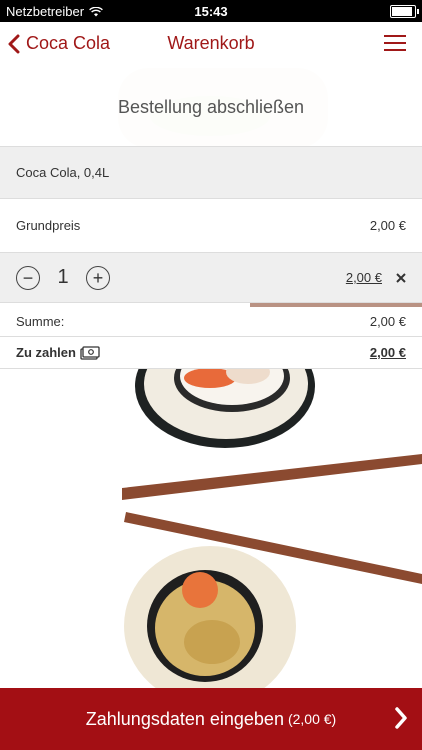 The image size is (422, 750). I want to click on to-pay-value: 2,00 €, so click(387, 352).